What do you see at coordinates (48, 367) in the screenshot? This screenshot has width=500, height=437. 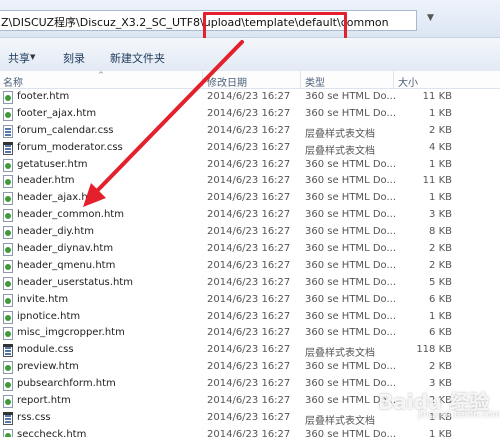 I see `file-name: preview.htm` at bounding box center [48, 367].